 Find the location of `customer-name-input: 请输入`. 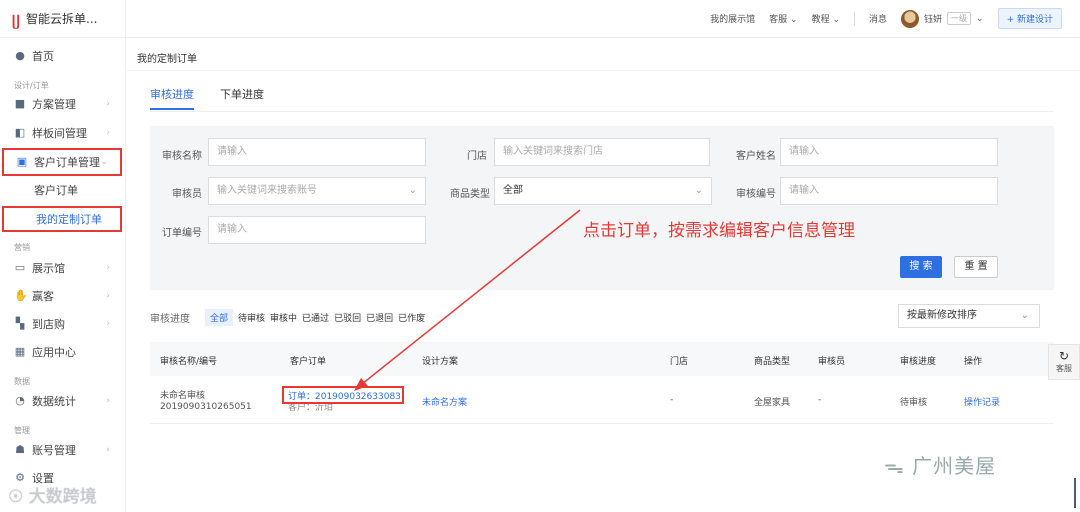

customer-name-input: 请输入 is located at coordinates (889, 152).